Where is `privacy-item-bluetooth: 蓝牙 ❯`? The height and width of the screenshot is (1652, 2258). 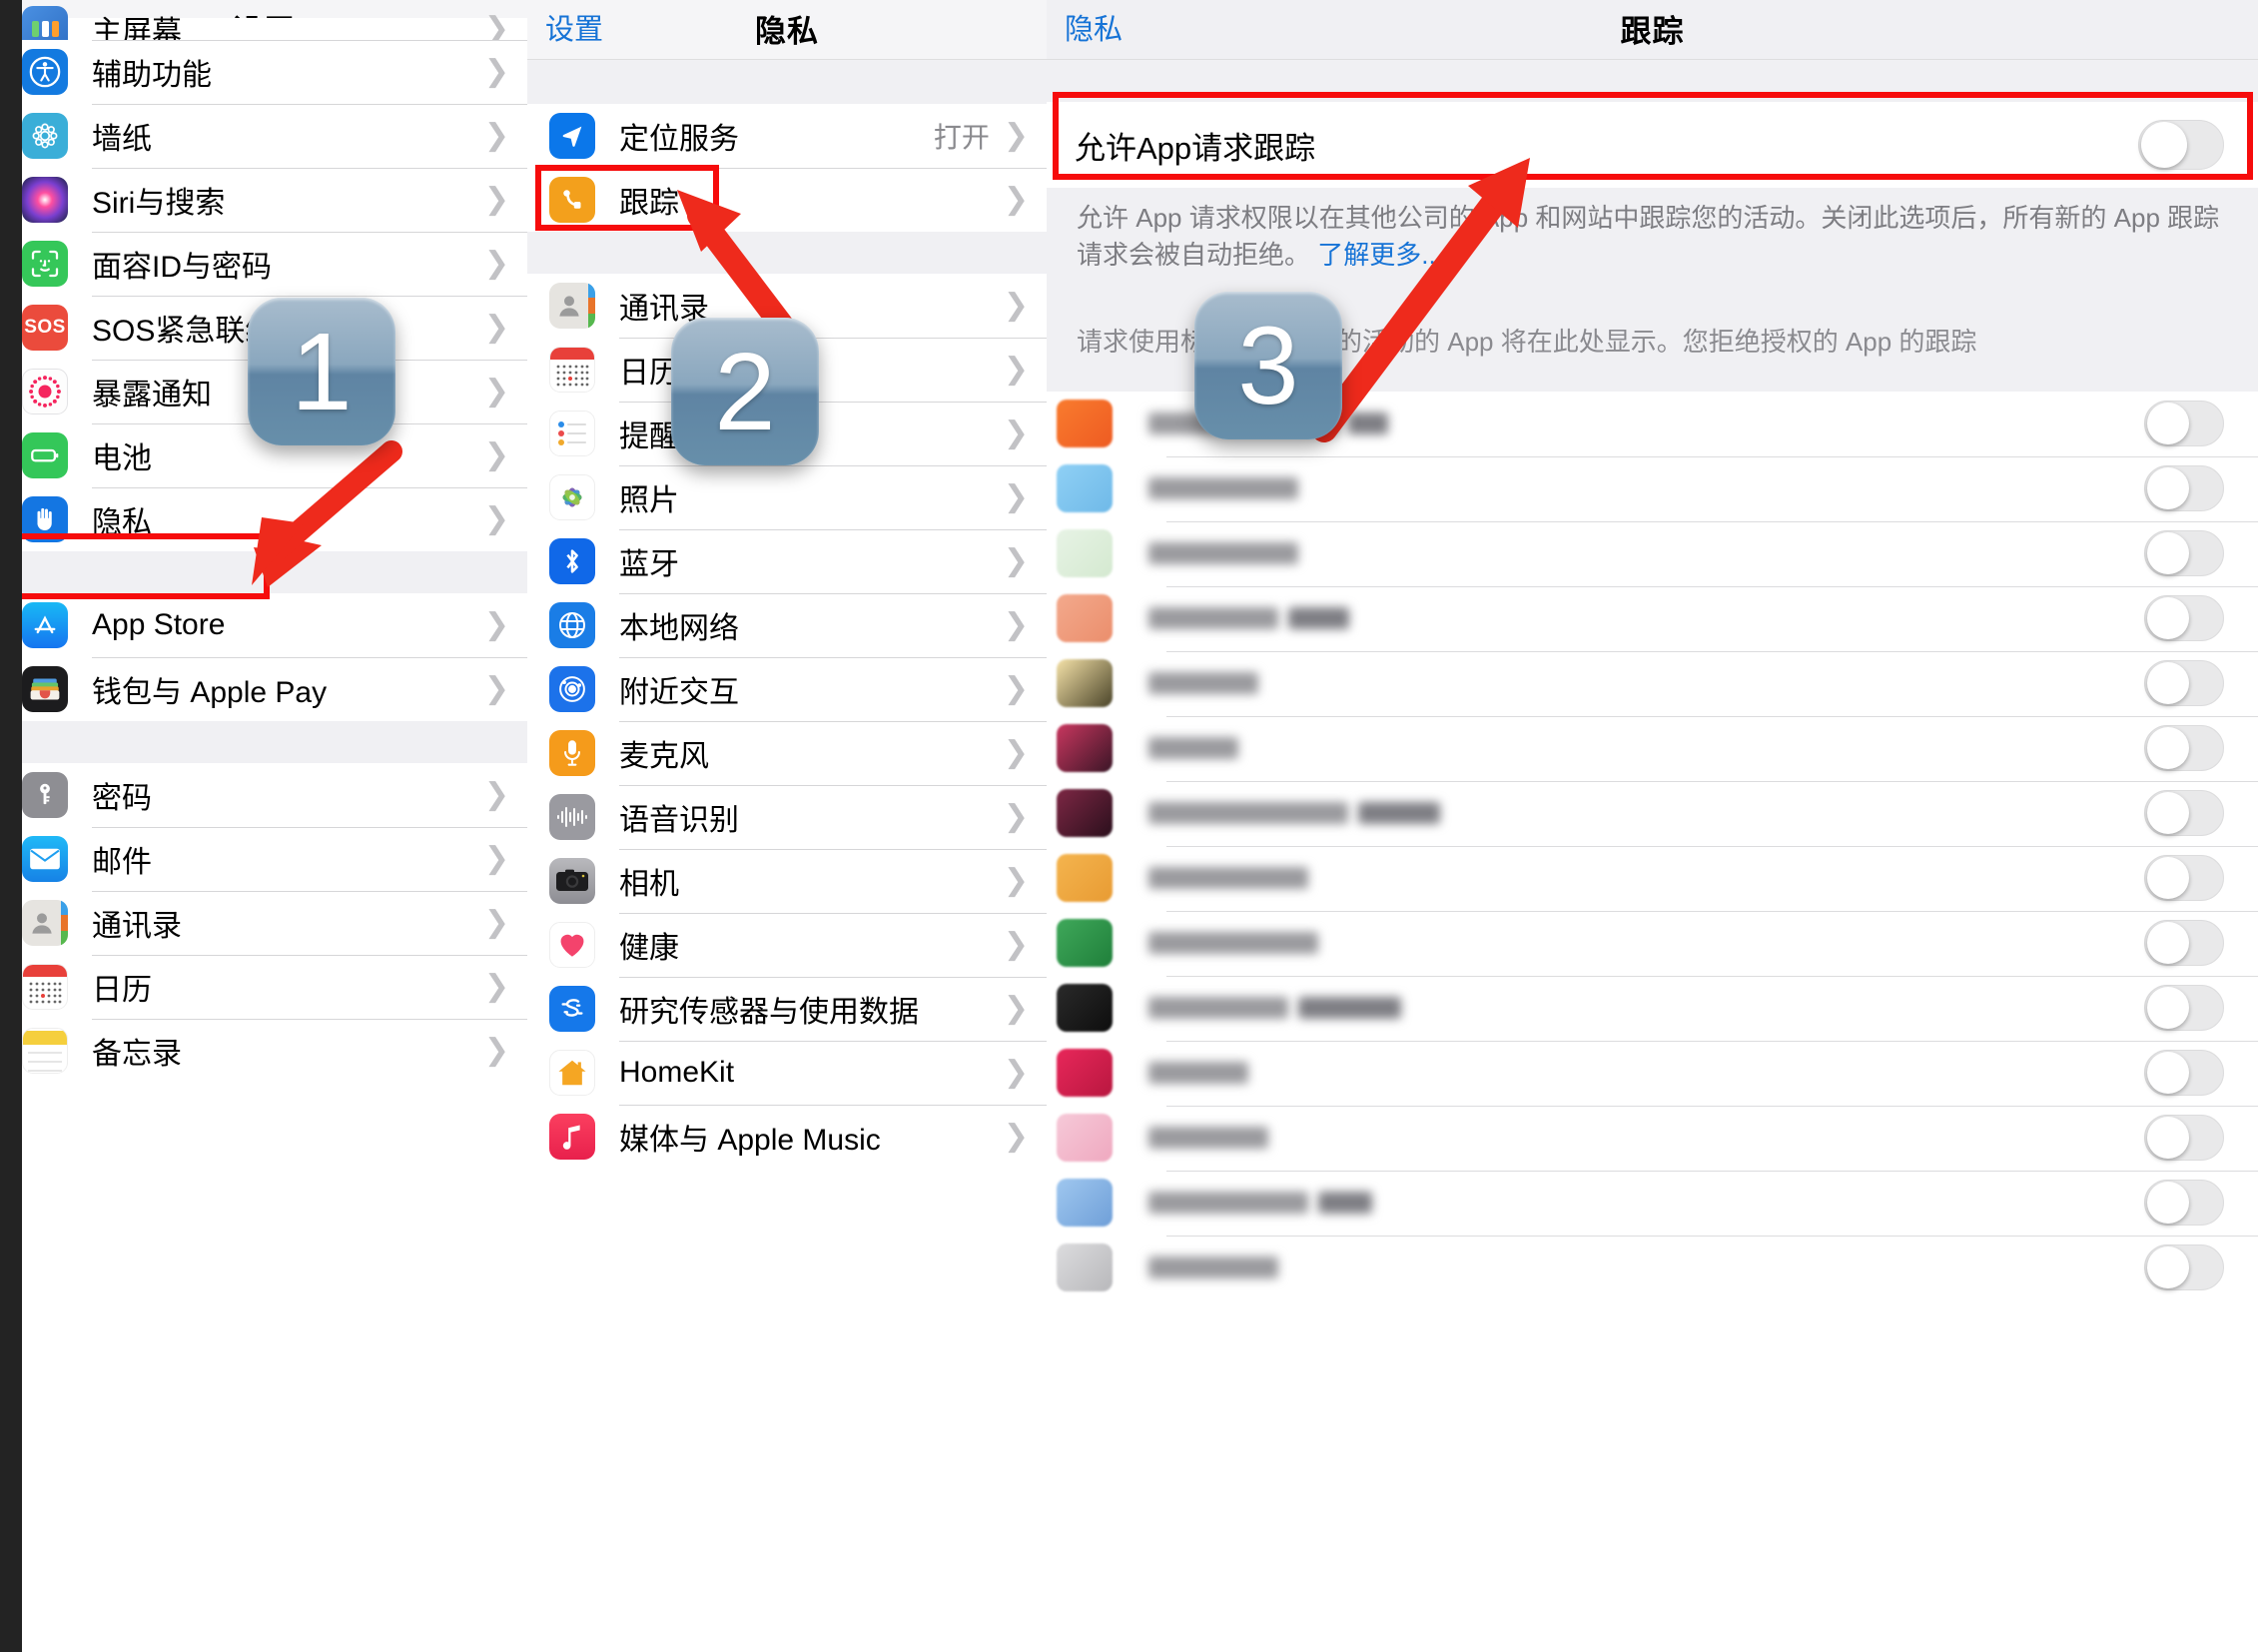
privacy-item-bluetooth: 蓝牙 ❯ is located at coordinates (787, 561).